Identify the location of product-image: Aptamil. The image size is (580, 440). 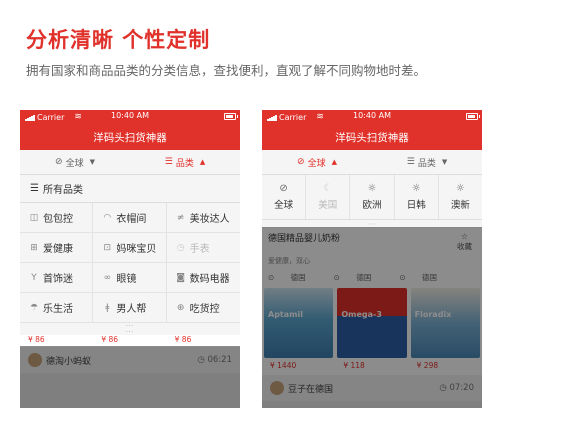
(299, 323).